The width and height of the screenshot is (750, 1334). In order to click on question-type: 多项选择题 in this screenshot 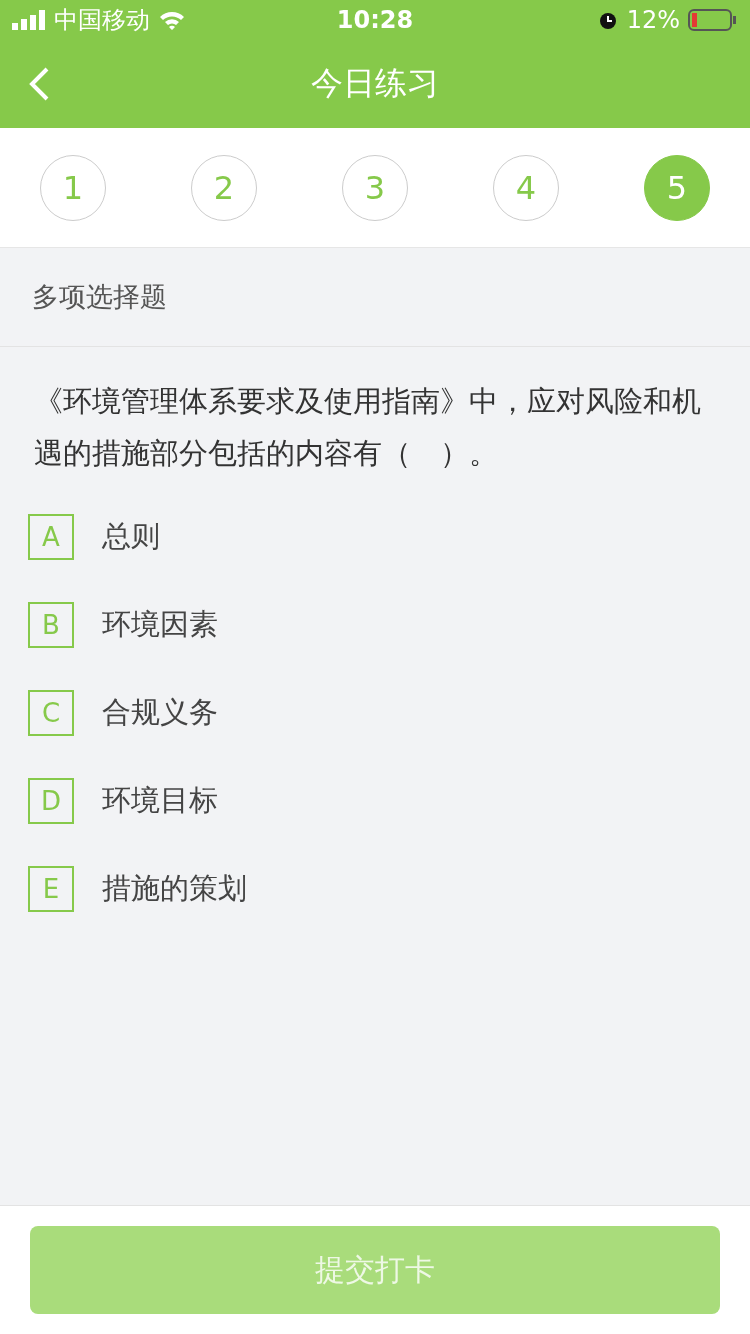, I will do `click(99, 297)`.